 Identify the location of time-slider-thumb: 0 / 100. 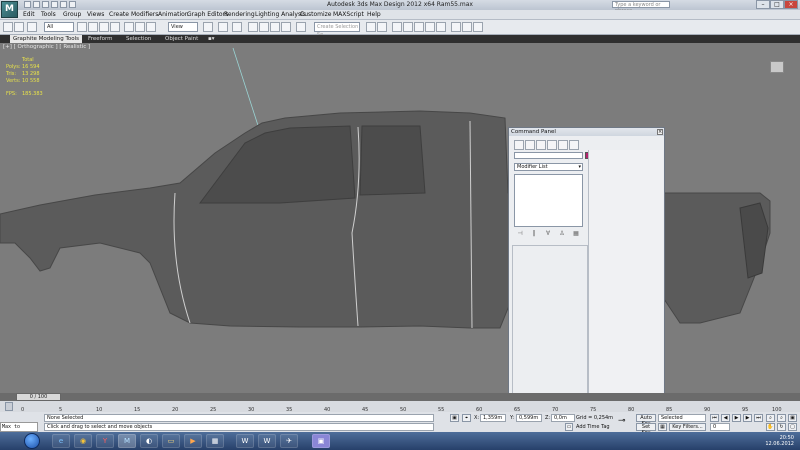
(38, 397).